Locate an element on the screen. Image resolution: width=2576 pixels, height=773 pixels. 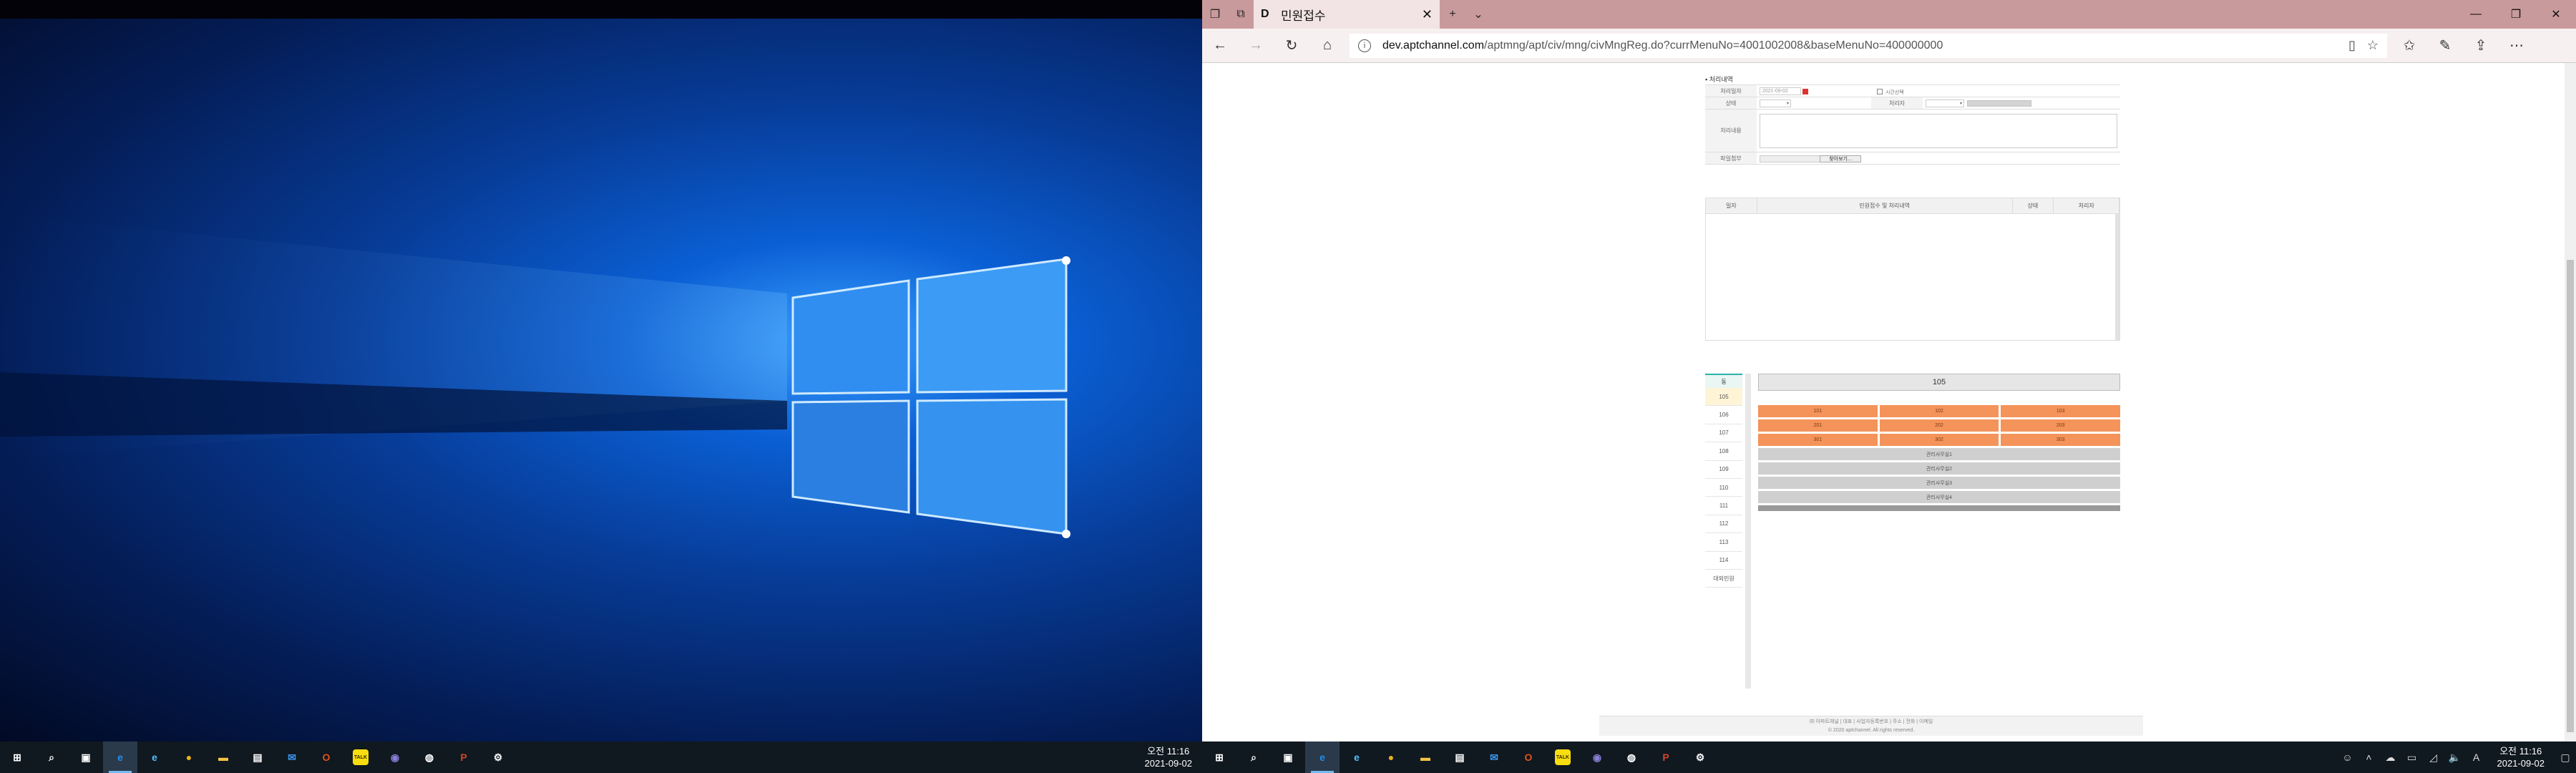
page-scrollbar is located at coordinates (2570, 402).